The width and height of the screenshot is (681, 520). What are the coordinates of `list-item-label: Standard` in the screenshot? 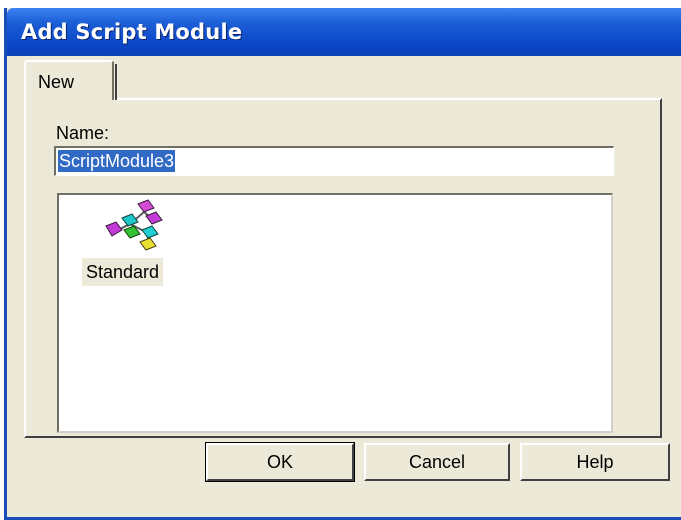 It's located at (123, 272).